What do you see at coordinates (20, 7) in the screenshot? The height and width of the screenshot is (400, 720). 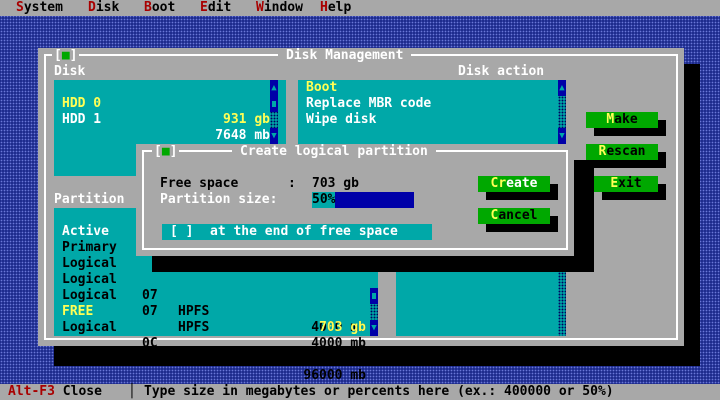 I see `menu-system-hotkey: S` at bounding box center [20, 7].